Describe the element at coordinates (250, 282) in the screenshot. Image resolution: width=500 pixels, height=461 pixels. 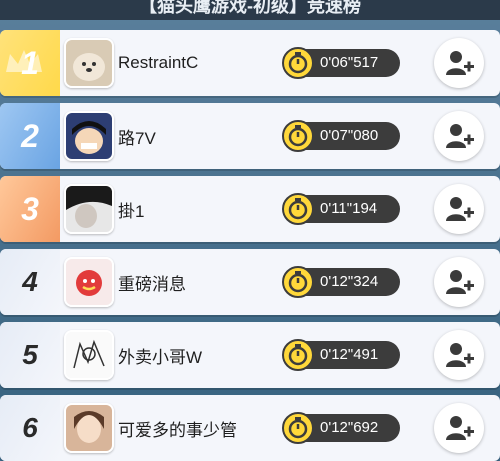
I see `leaderboard-row: 4 重磅消息 0'12"324` at that location.